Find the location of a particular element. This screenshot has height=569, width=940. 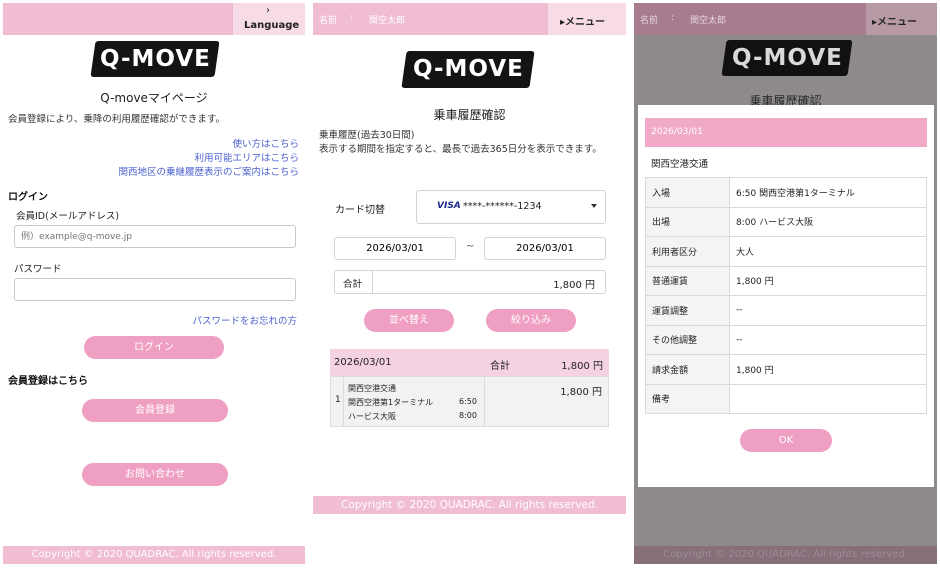

result-header: 2026/03/01 合計 1,800 円 is located at coordinates (469, 362).